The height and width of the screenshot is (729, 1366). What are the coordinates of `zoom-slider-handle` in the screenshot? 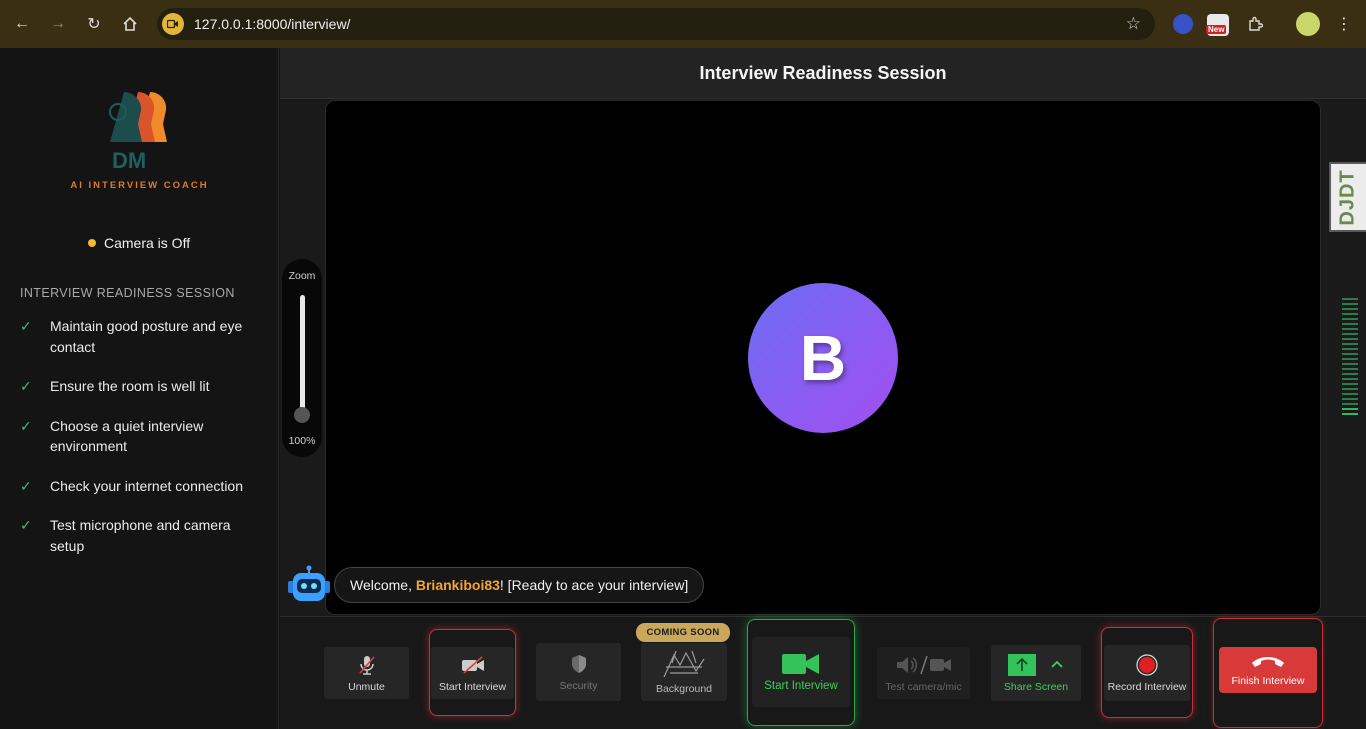 It's located at (302, 415).